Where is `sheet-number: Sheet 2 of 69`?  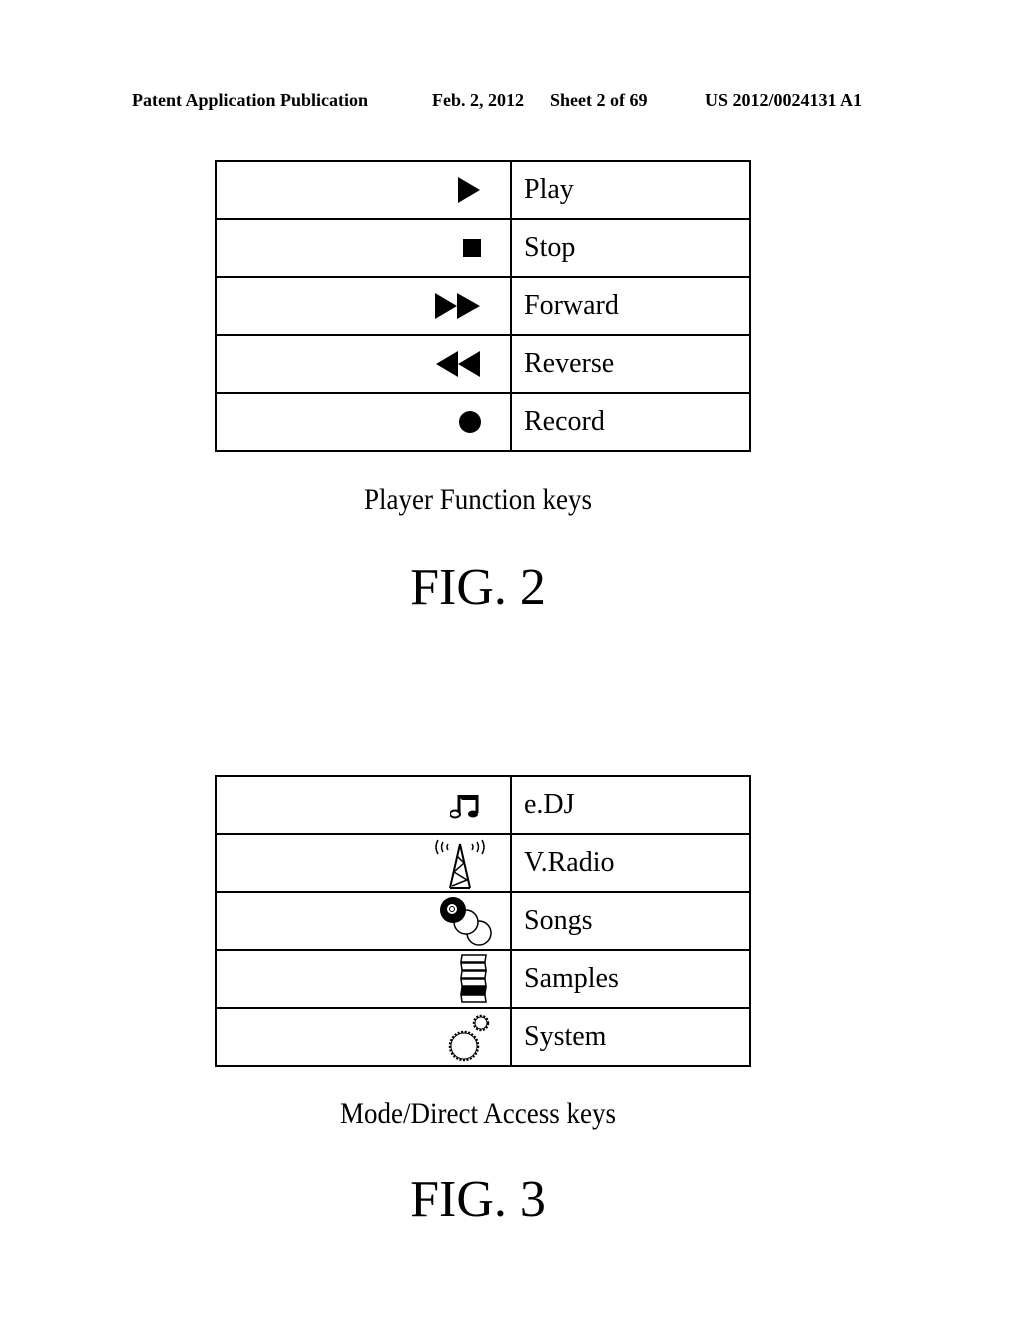
sheet-number: Sheet 2 of 69 is located at coordinates (599, 100).